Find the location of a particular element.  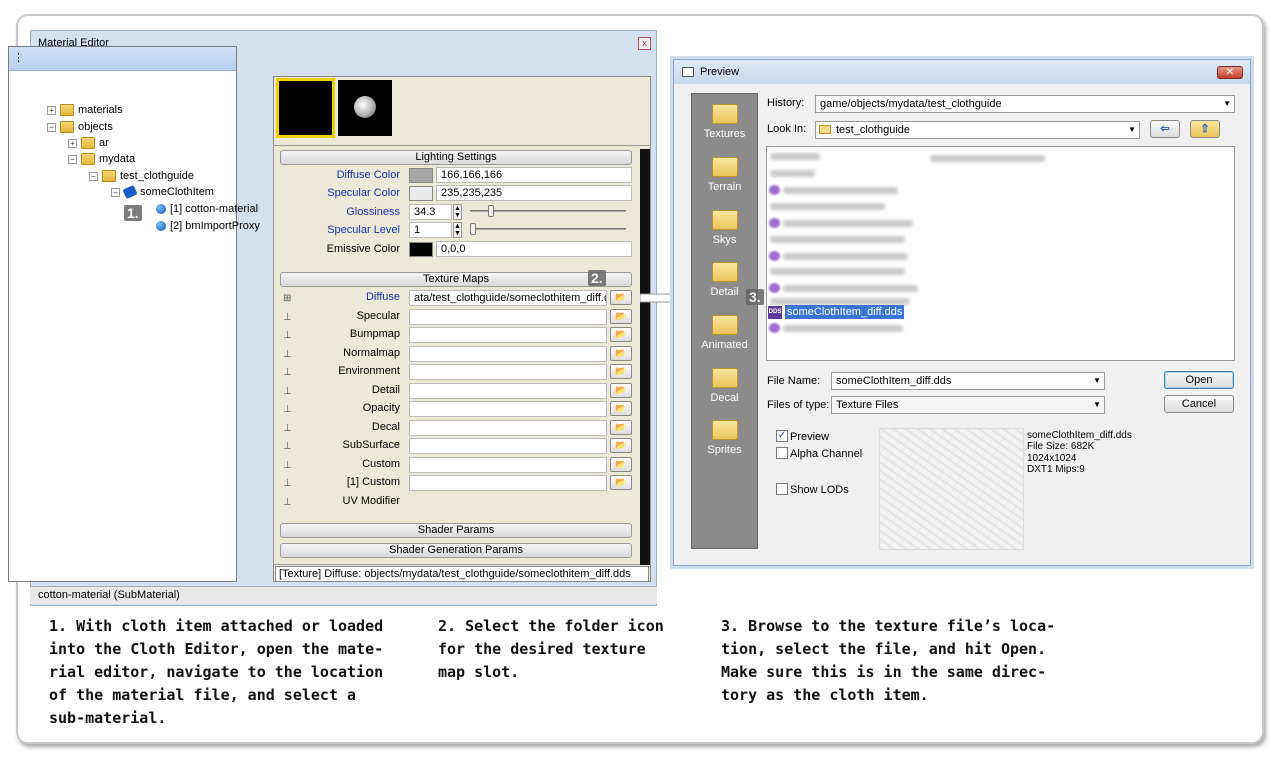

close-icon: x is located at coordinates (644, 43).